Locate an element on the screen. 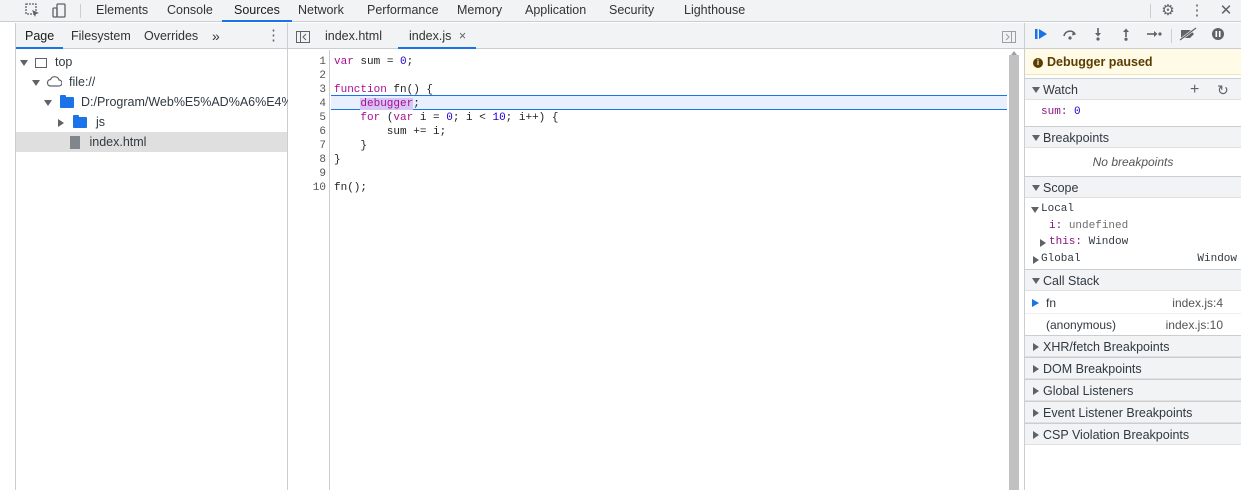 This screenshot has height=490, width=1241. resume-icon is located at coordinates (1042, 36).